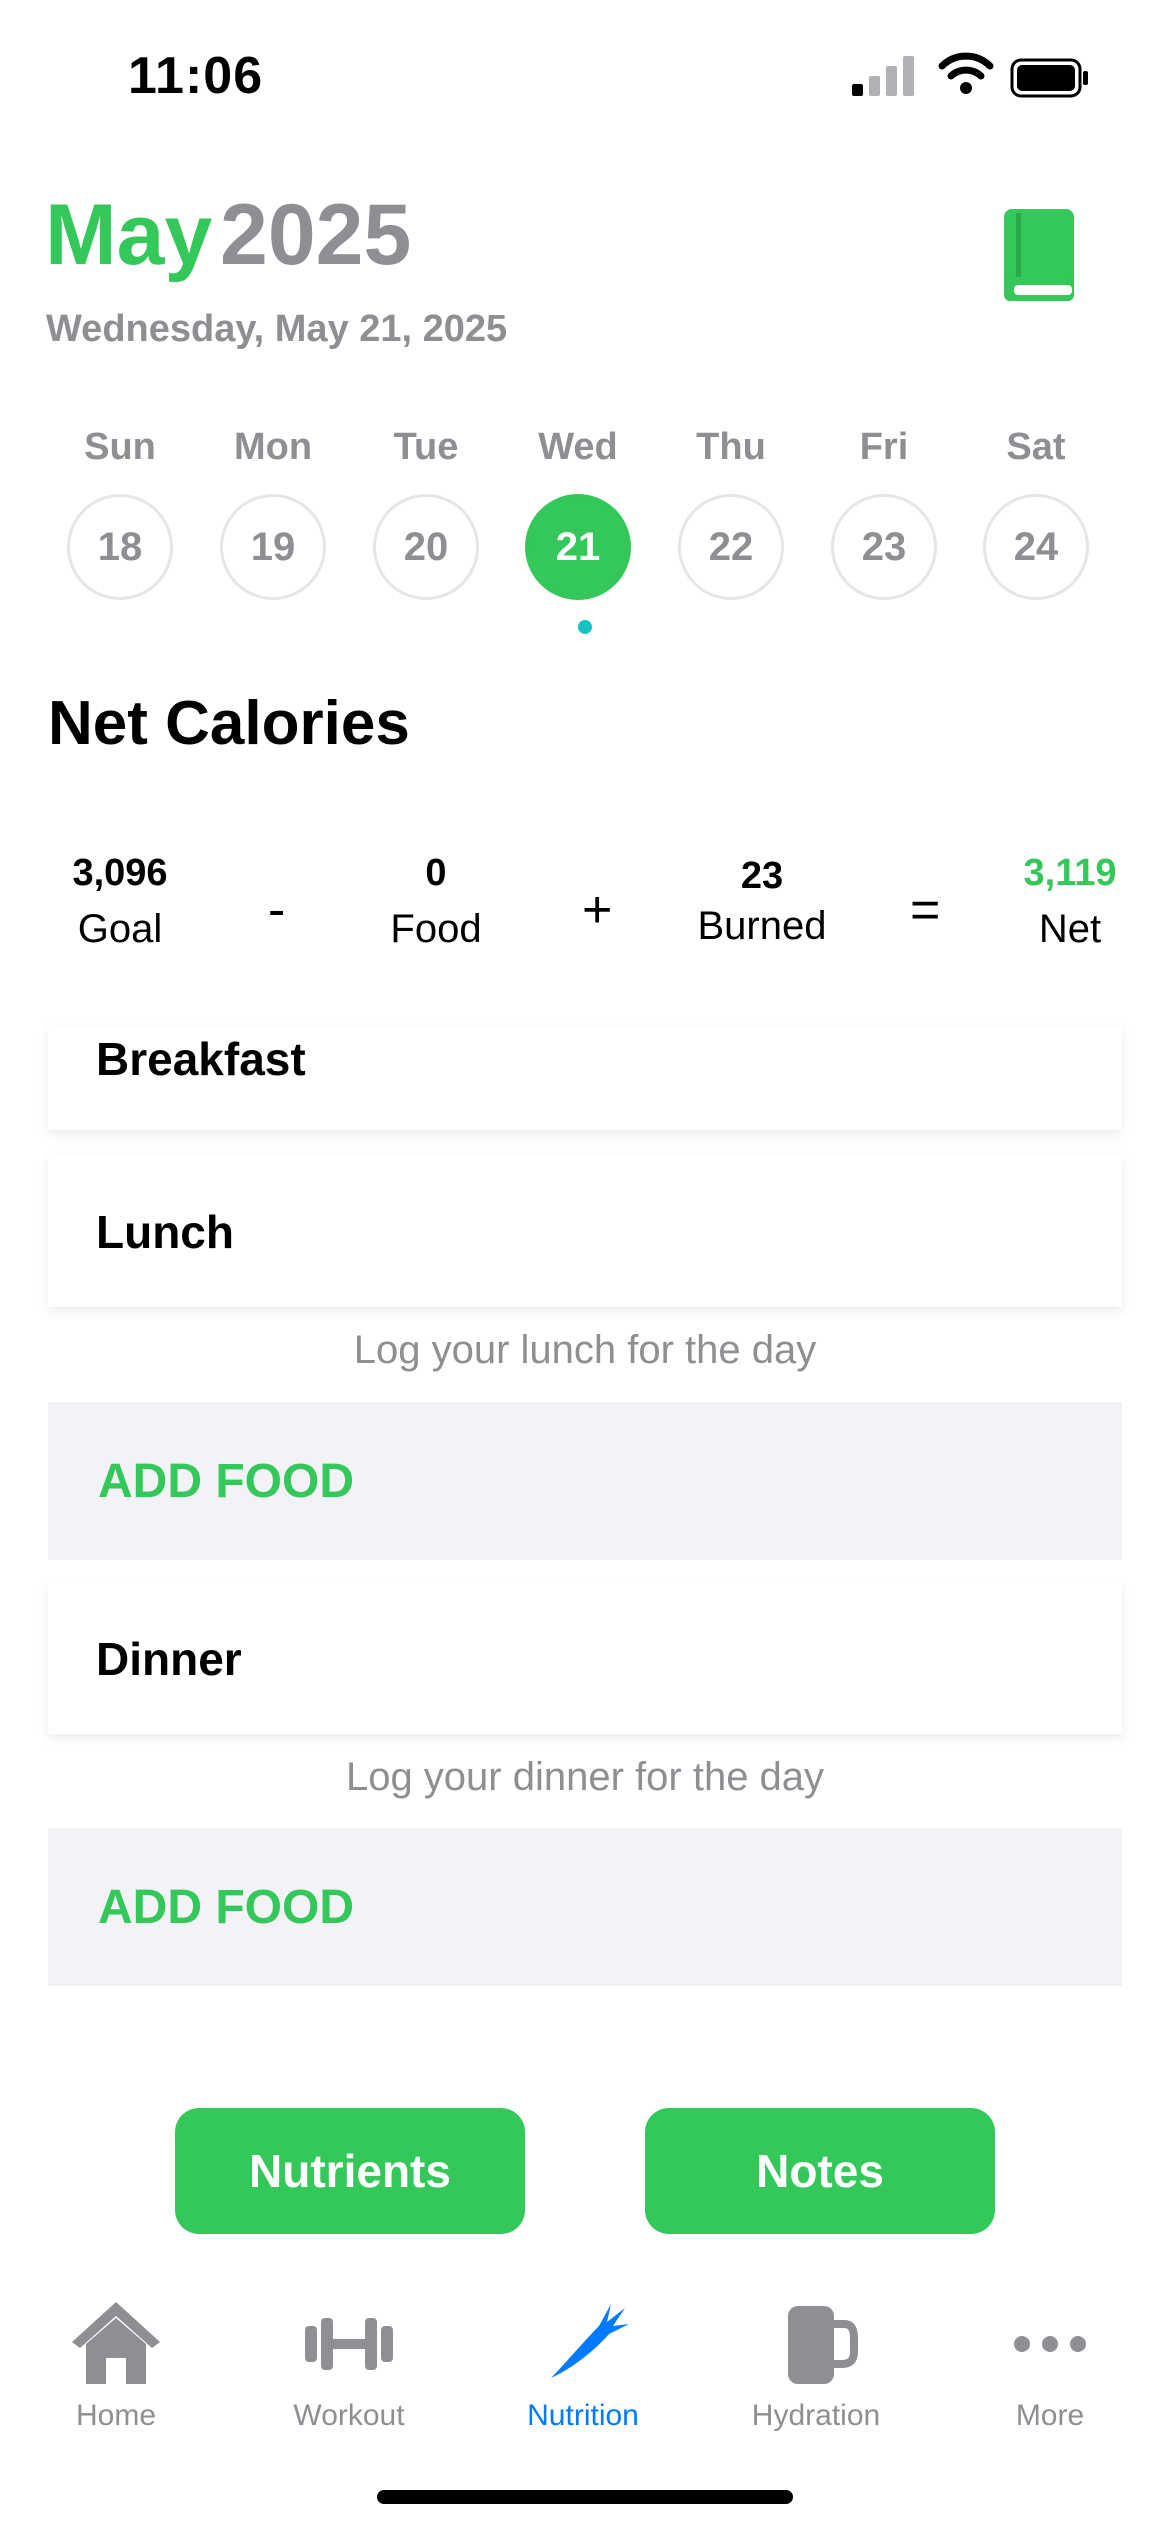  Describe the element at coordinates (816, 2415) in the screenshot. I see `tab-hydration-label: Hydration` at that location.